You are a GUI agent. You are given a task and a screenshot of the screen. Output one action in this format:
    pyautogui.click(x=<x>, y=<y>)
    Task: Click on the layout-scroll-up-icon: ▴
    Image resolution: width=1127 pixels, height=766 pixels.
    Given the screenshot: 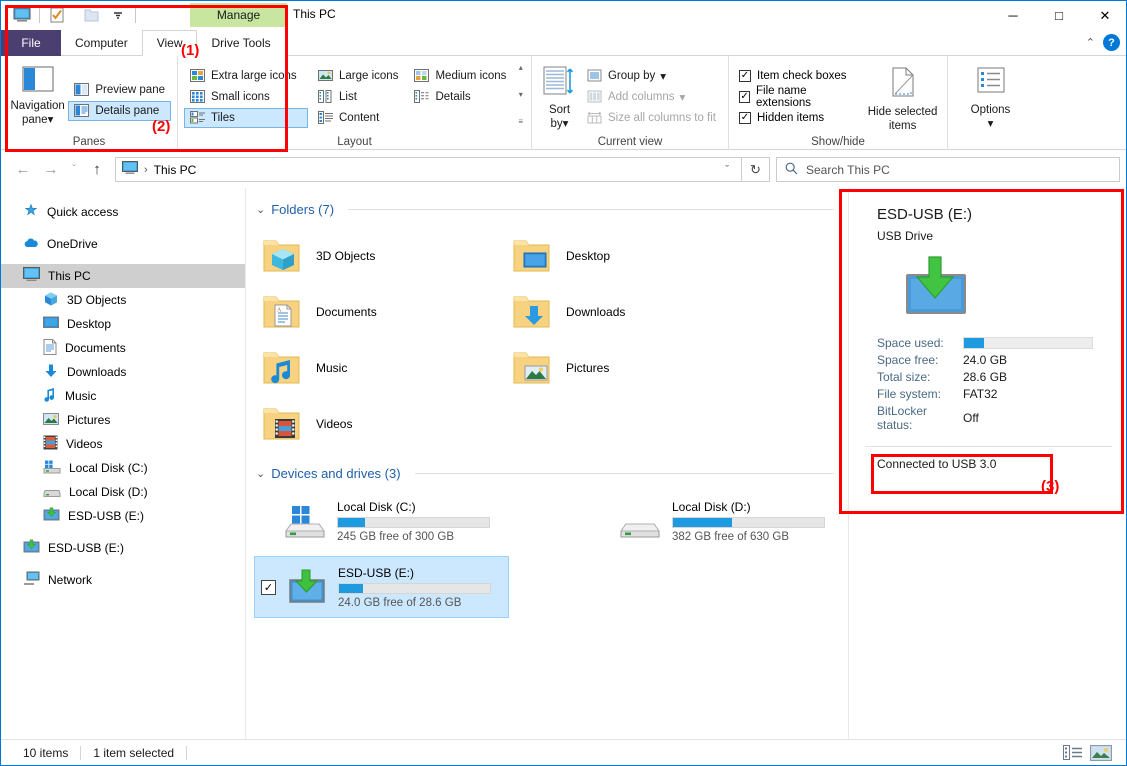 What is the action you would take?
    pyautogui.click(x=521, y=68)
    